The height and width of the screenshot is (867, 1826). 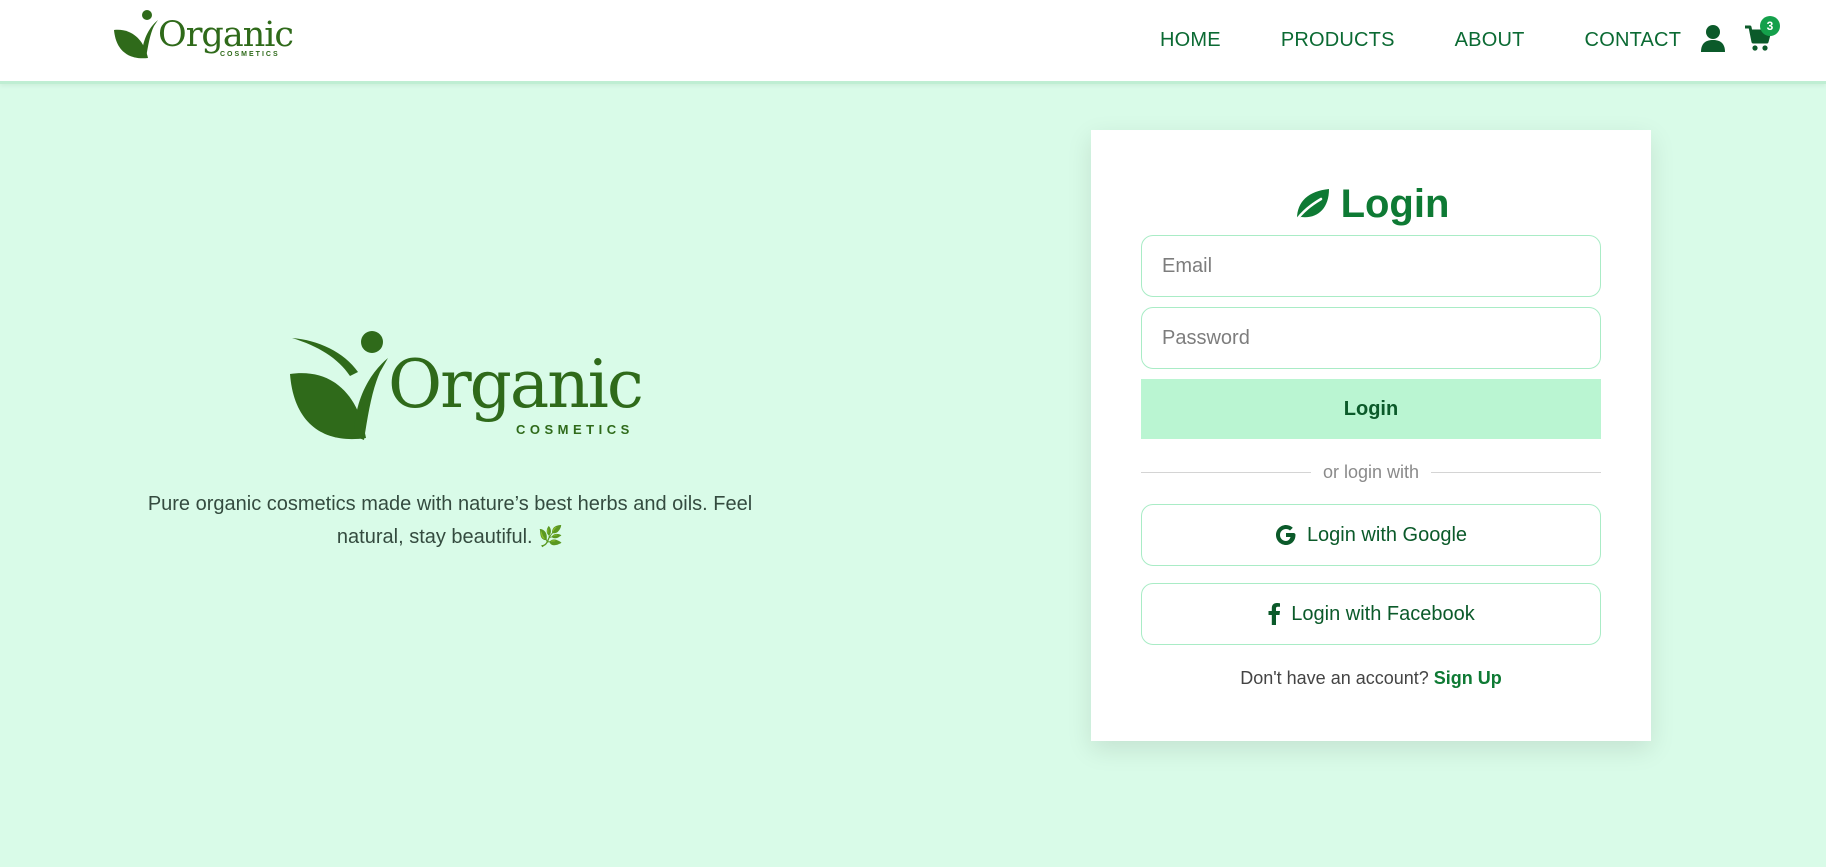 I want to click on main-nav: HOME PRODUCTS ABOUT CONTACT, so click(x=1493, y=40).